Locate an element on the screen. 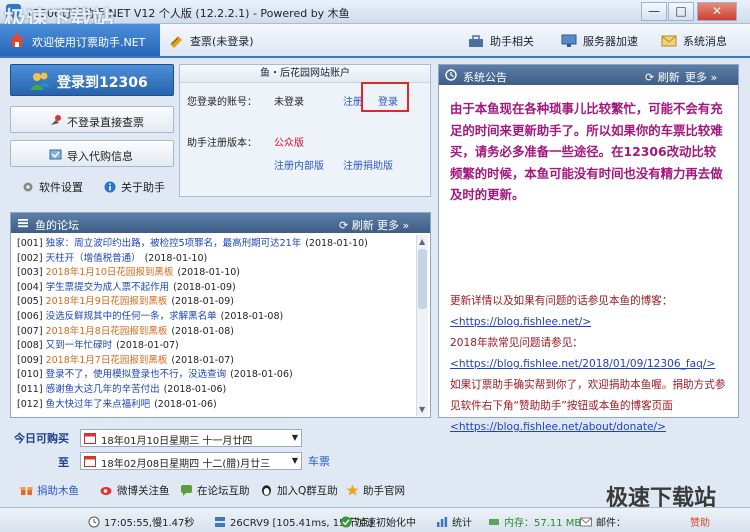 The image size is (750, 532). today-label: 今日可购买 is located at coordinates (41, 438).